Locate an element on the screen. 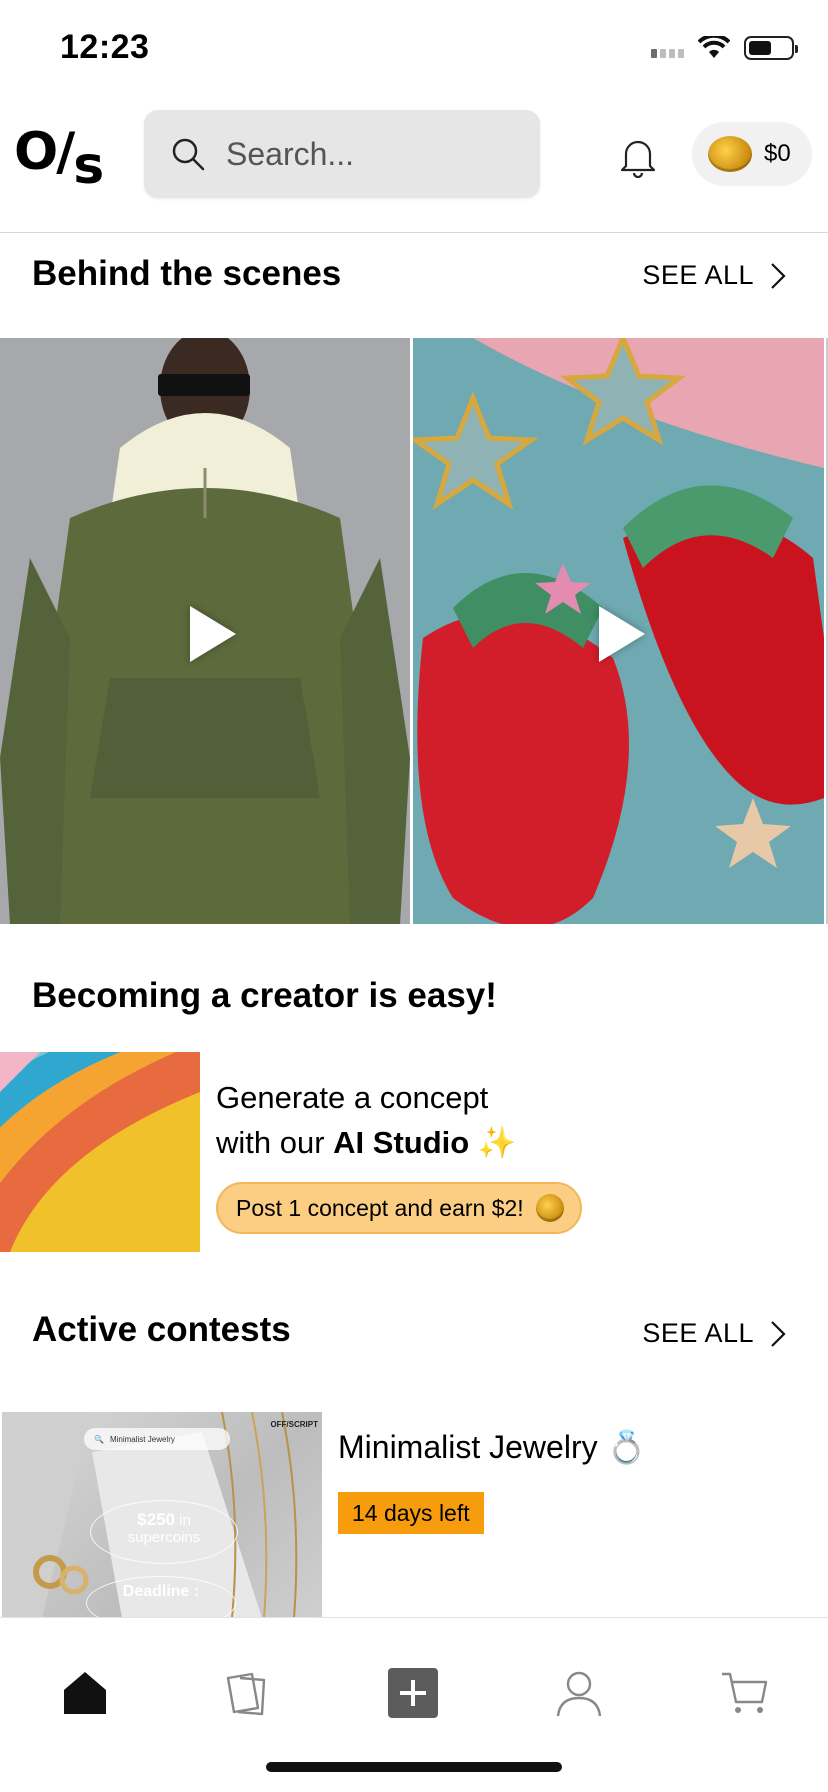 Image resolution: width=828 pixels, height=1792 pixels. cellular-signal-icon is located at coordinates (667, 48).